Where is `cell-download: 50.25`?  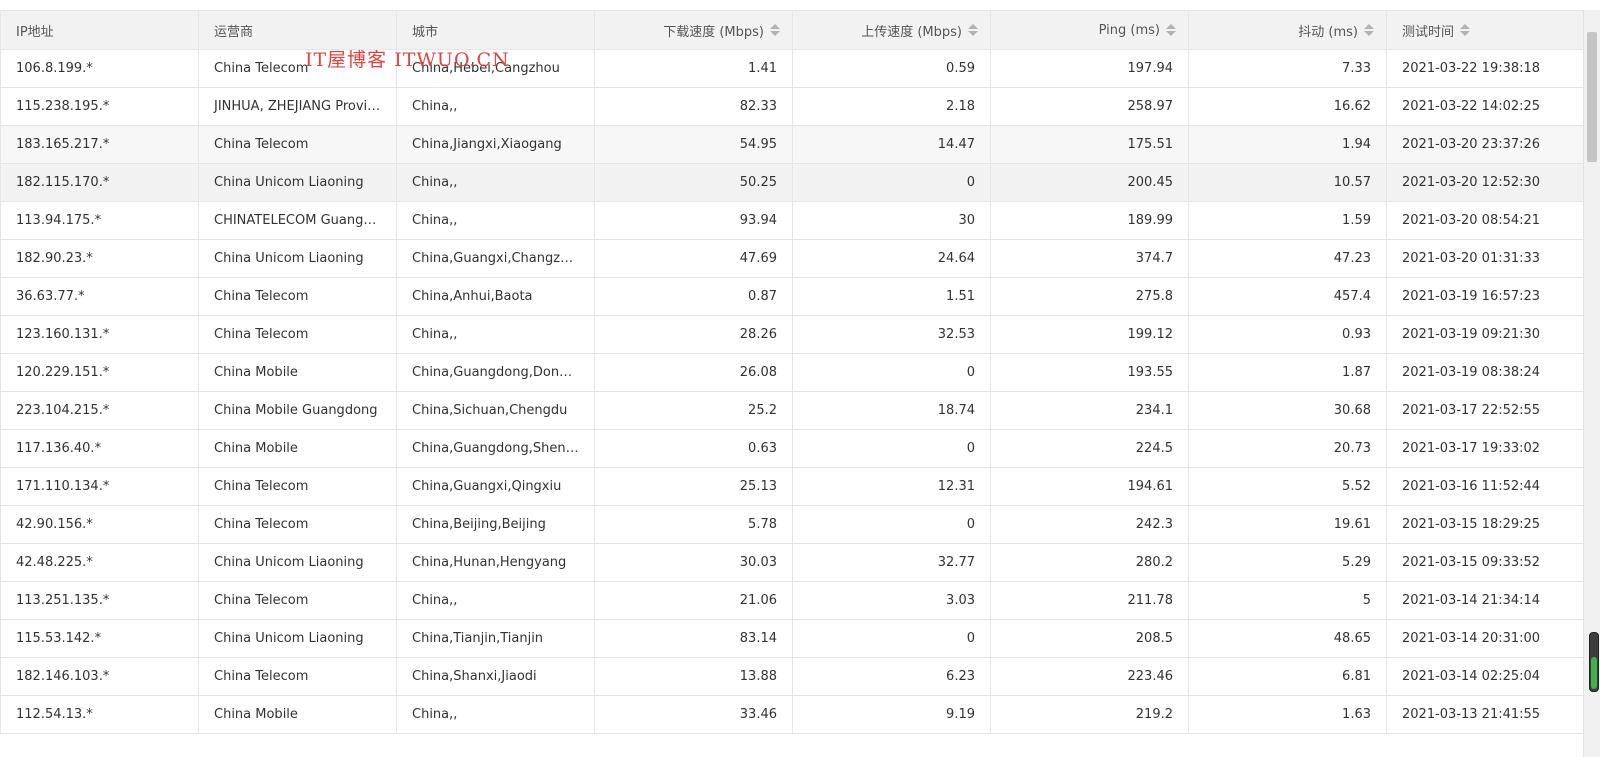
cell-download: 50.25 is located at coordinates (693, 182).